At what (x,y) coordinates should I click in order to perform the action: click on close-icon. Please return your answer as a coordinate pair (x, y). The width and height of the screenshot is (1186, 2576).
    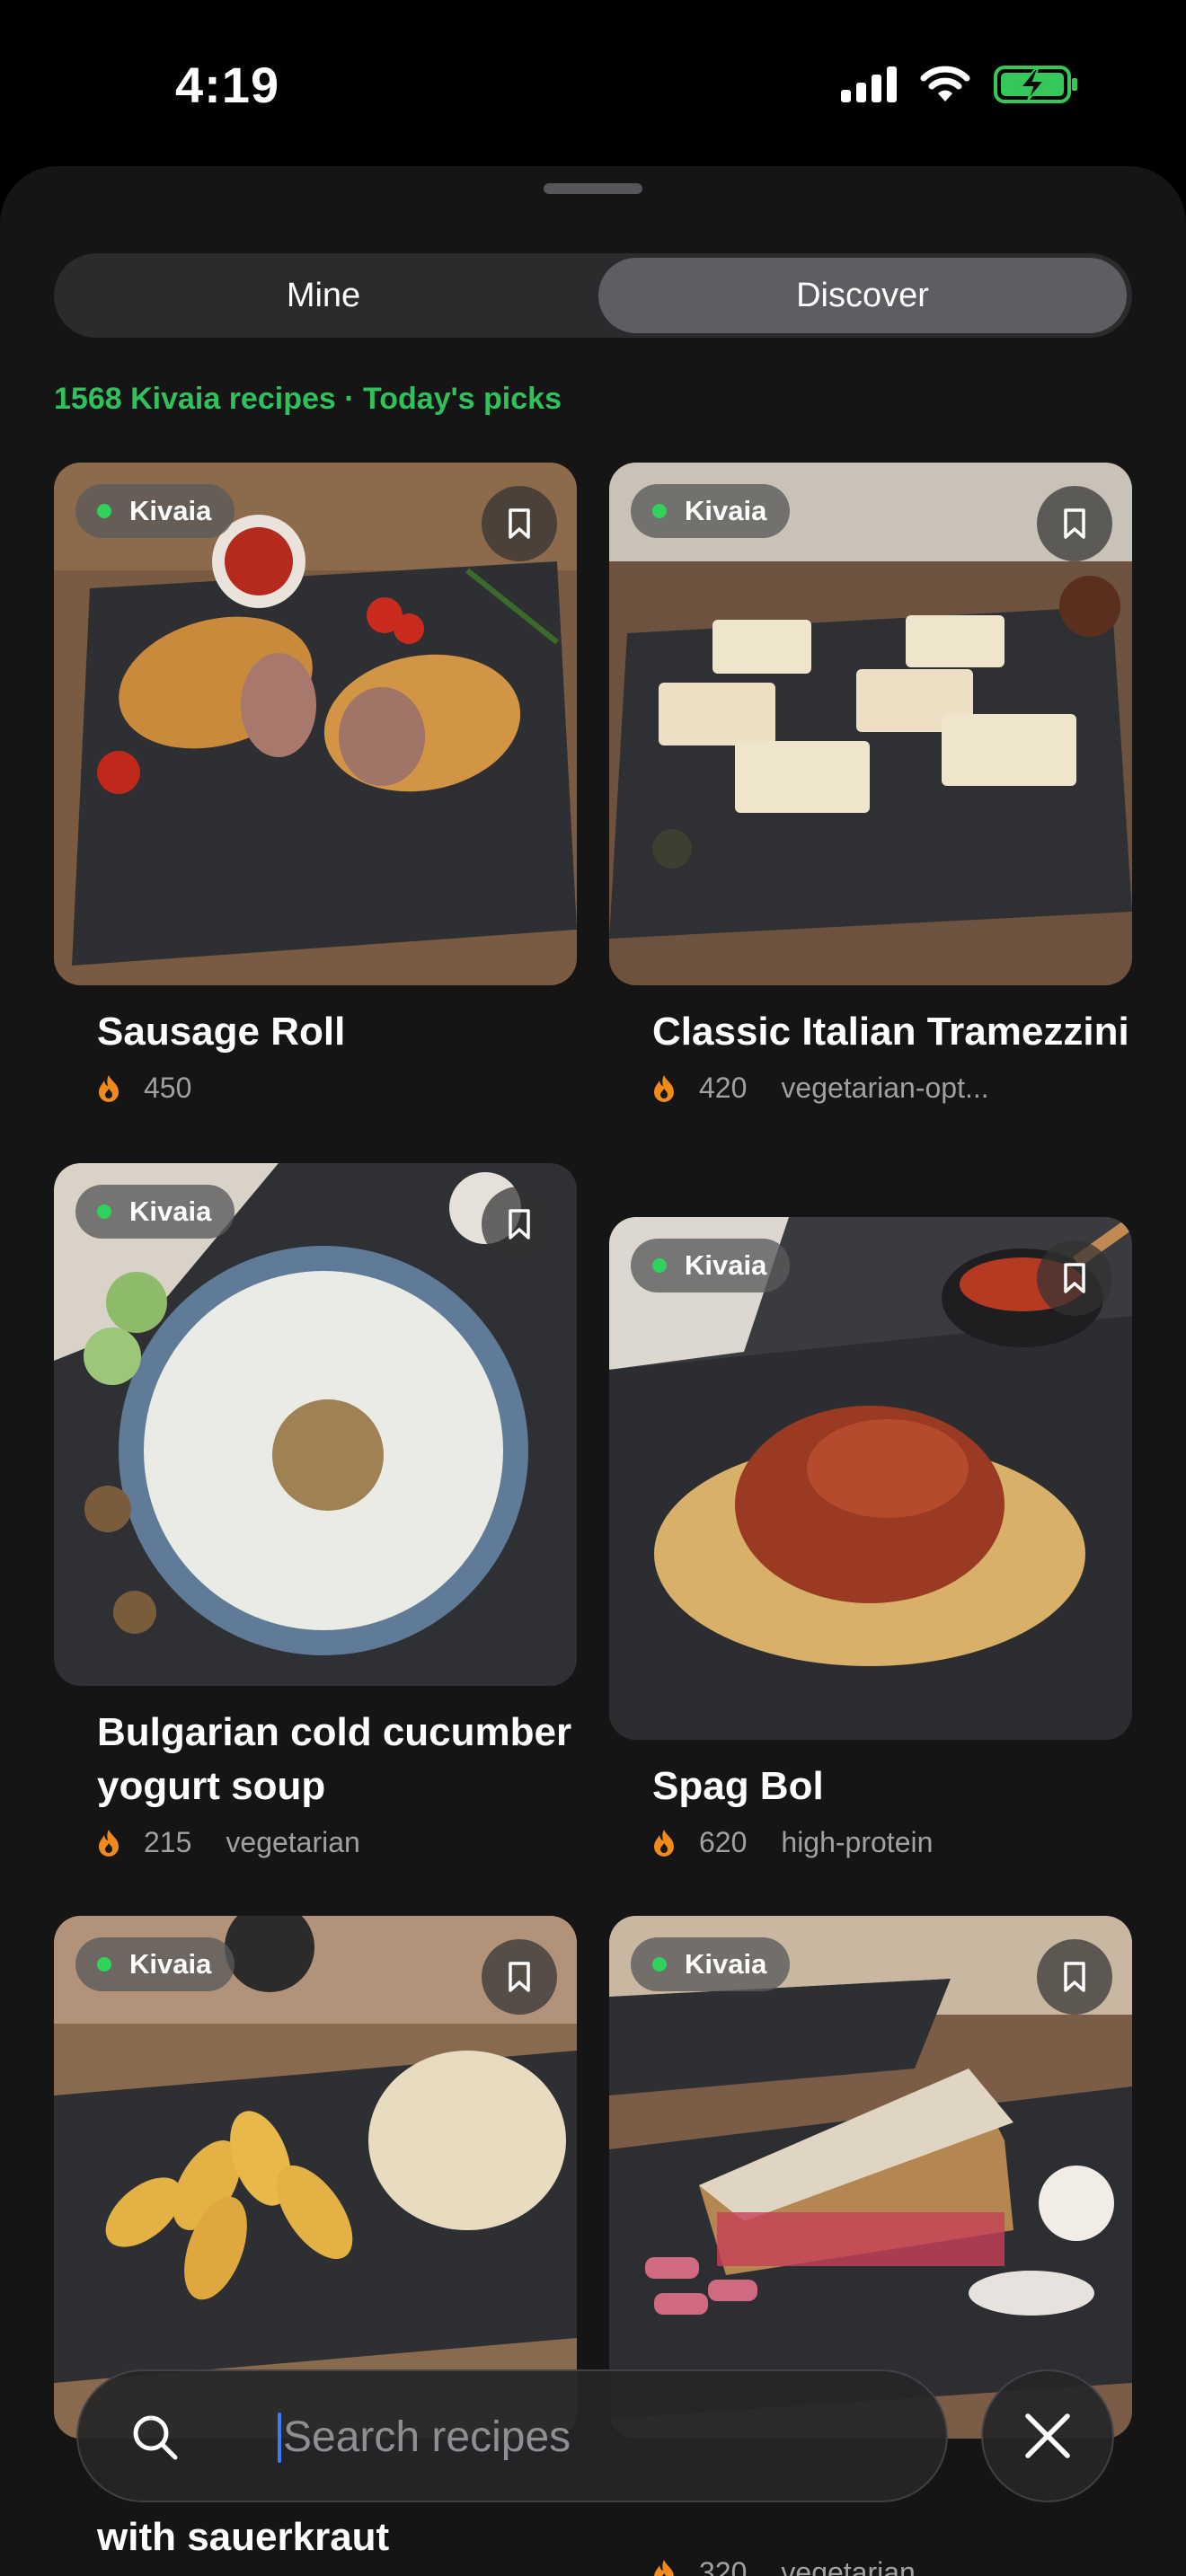
    Looking at the image, I should click on (1047, 2435).